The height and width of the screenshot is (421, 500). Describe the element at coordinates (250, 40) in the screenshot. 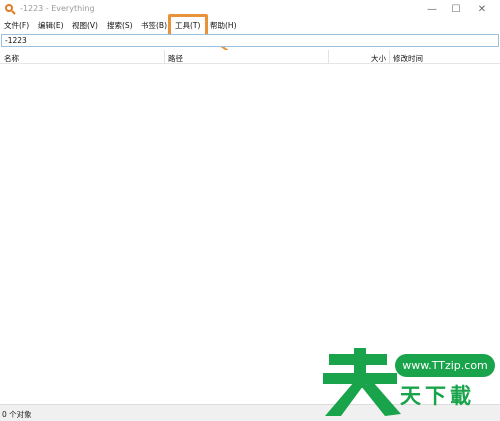

I see `search-input: -1223` at that location.